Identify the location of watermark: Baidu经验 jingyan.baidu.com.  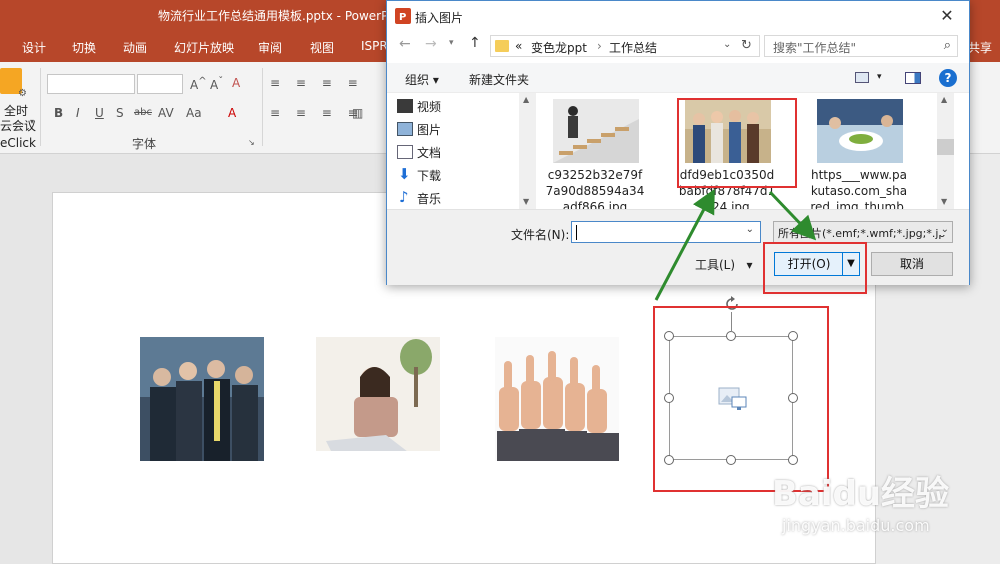
(882, 511).